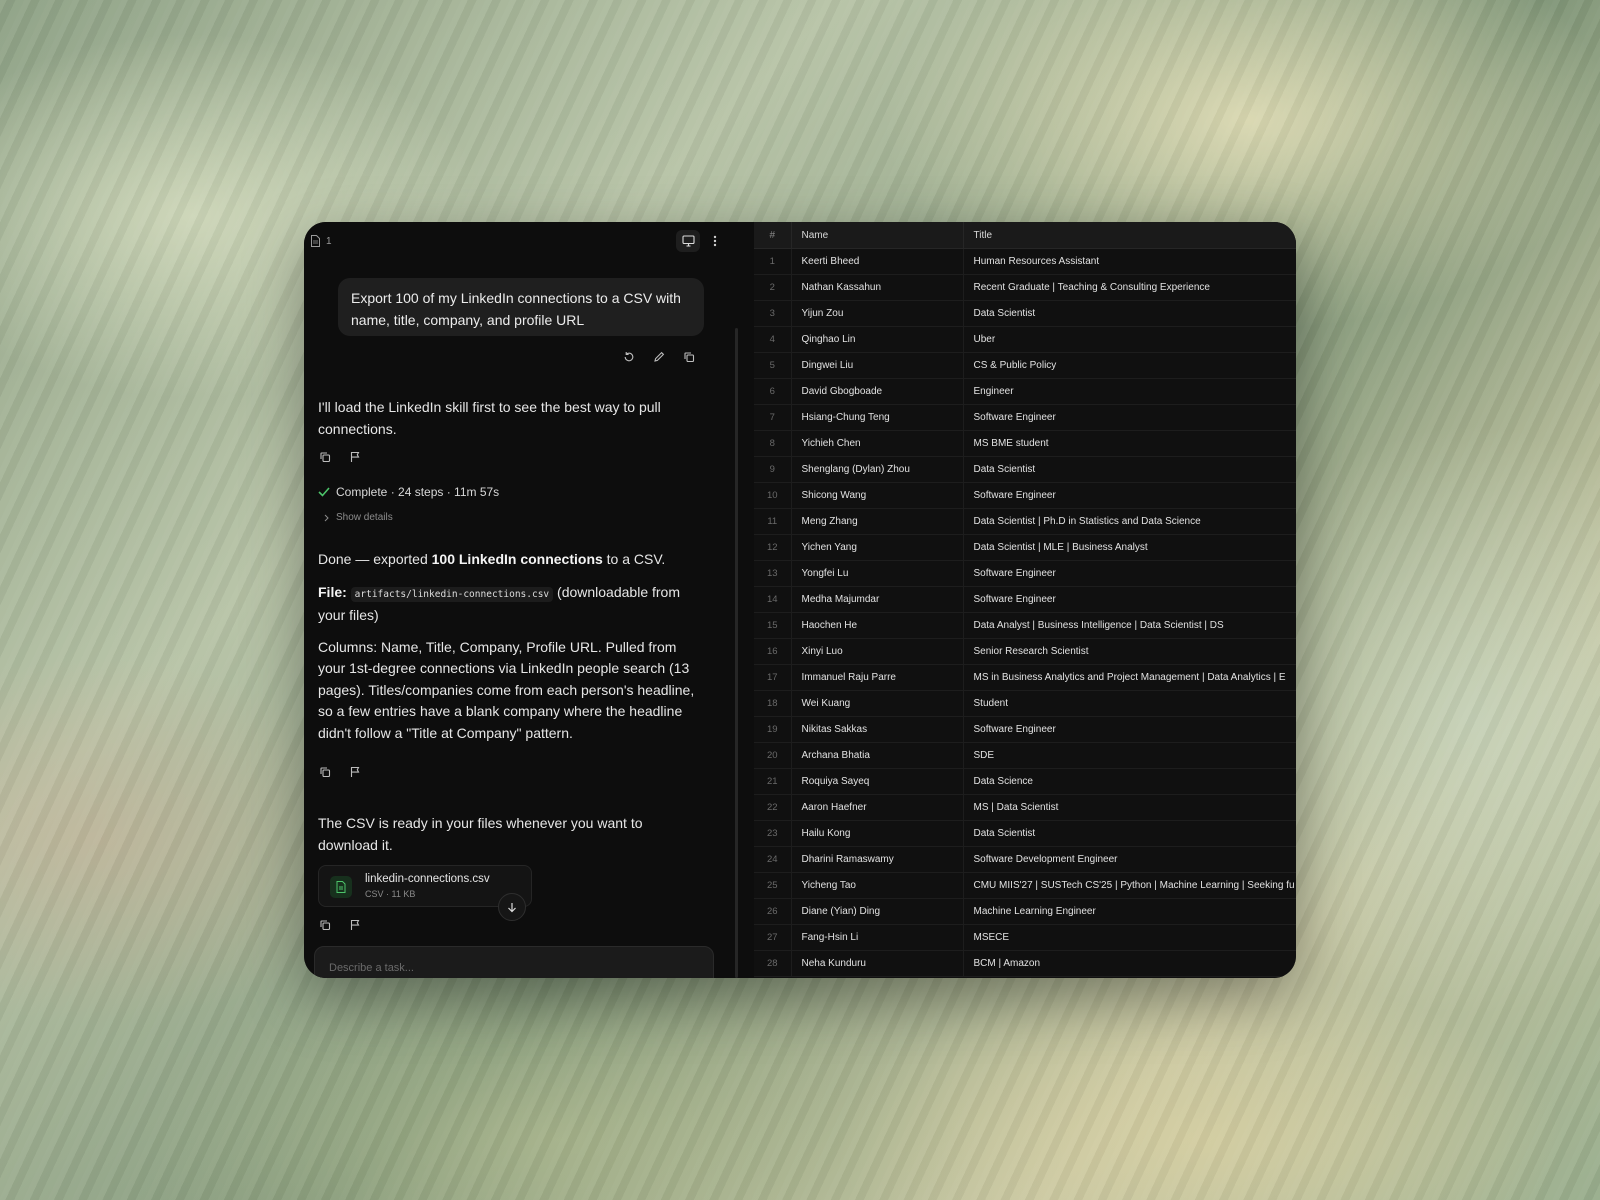 This screenshot has height=1200, width=1600. I want to click on name-cell: Archana Bhatia, so click(877, 755).